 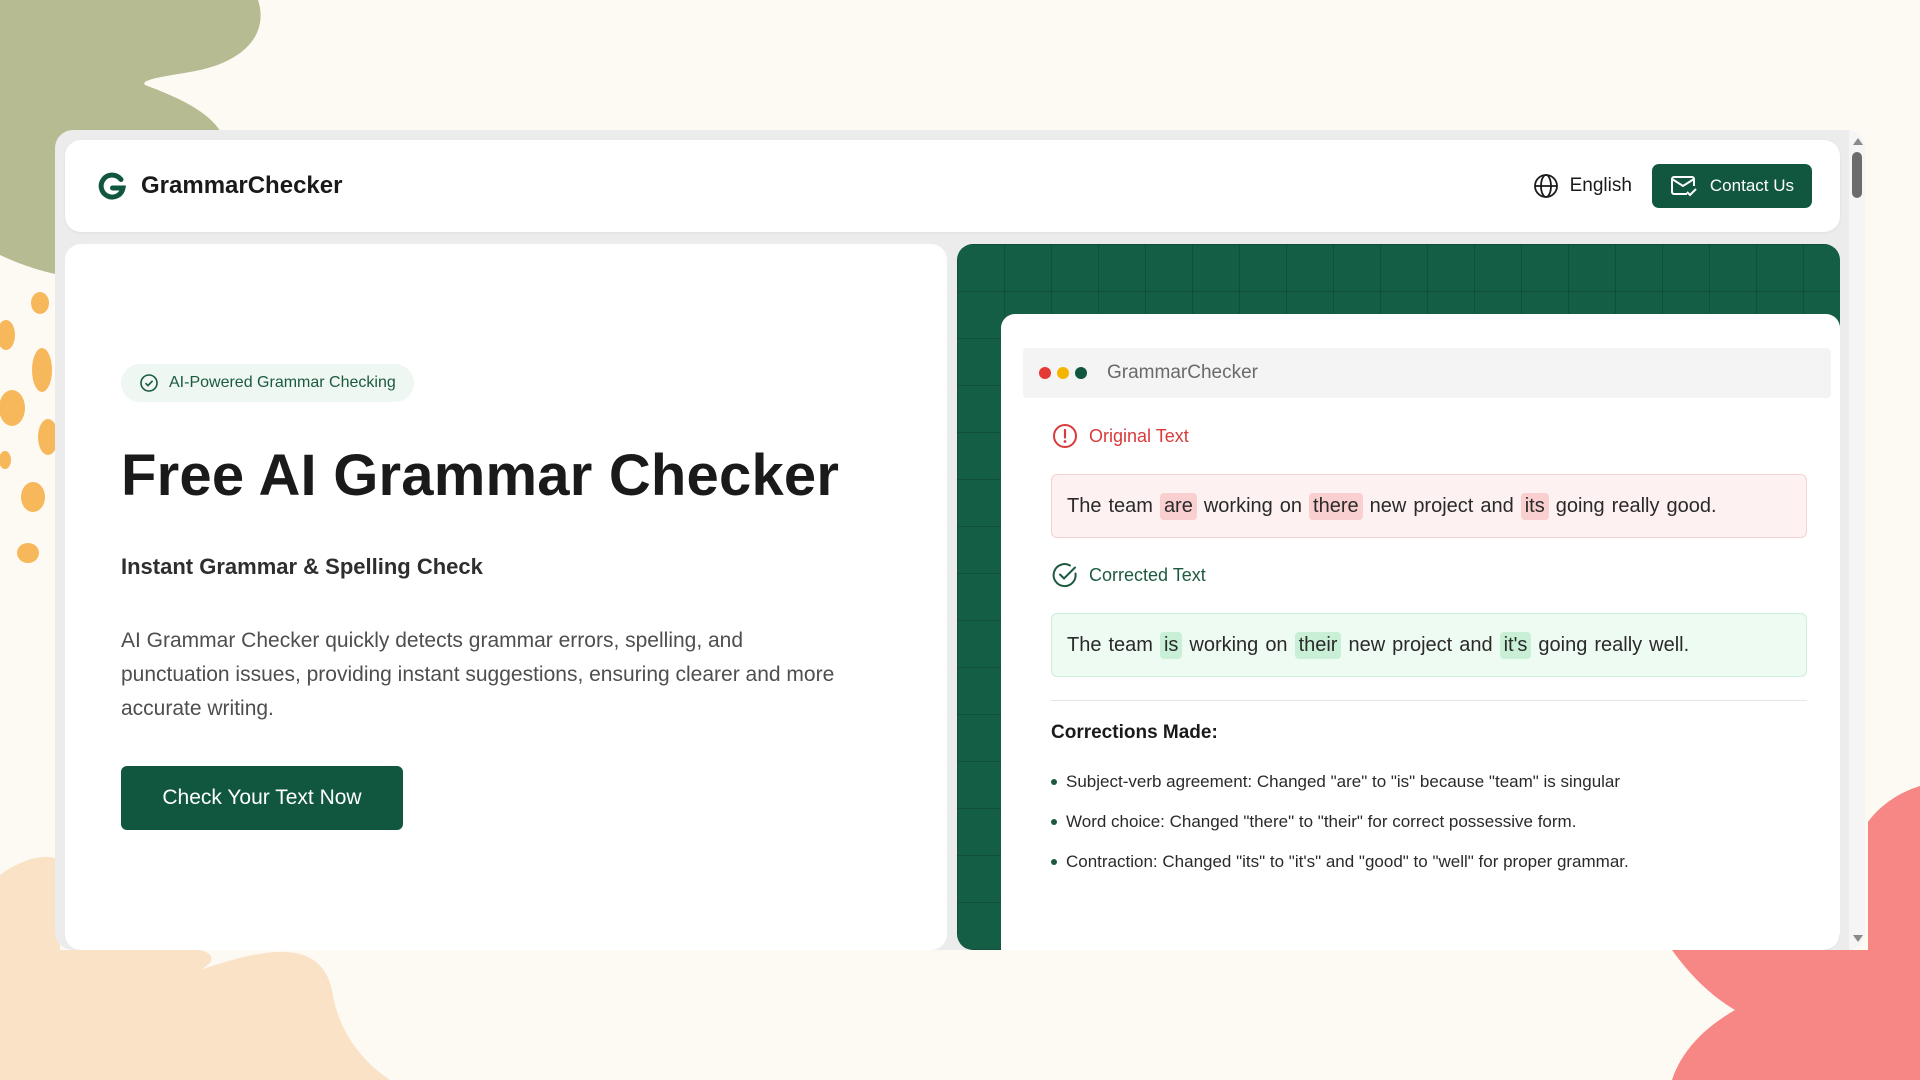 What do you see at coordinates (112, 186) in the screenshot?
I see `g-logo-icon` at bounding box center [112, 186].